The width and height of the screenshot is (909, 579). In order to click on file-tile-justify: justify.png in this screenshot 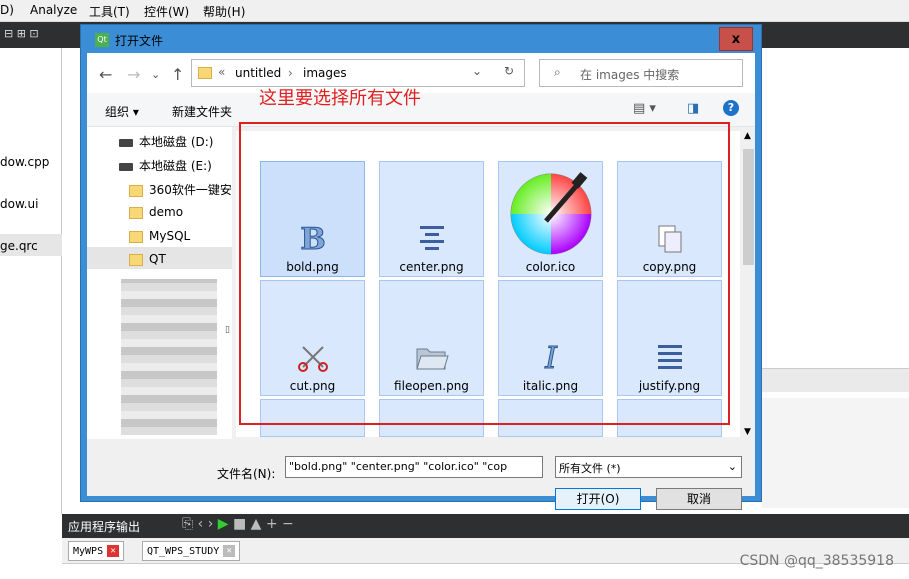, I will do `click(669, 338)`.